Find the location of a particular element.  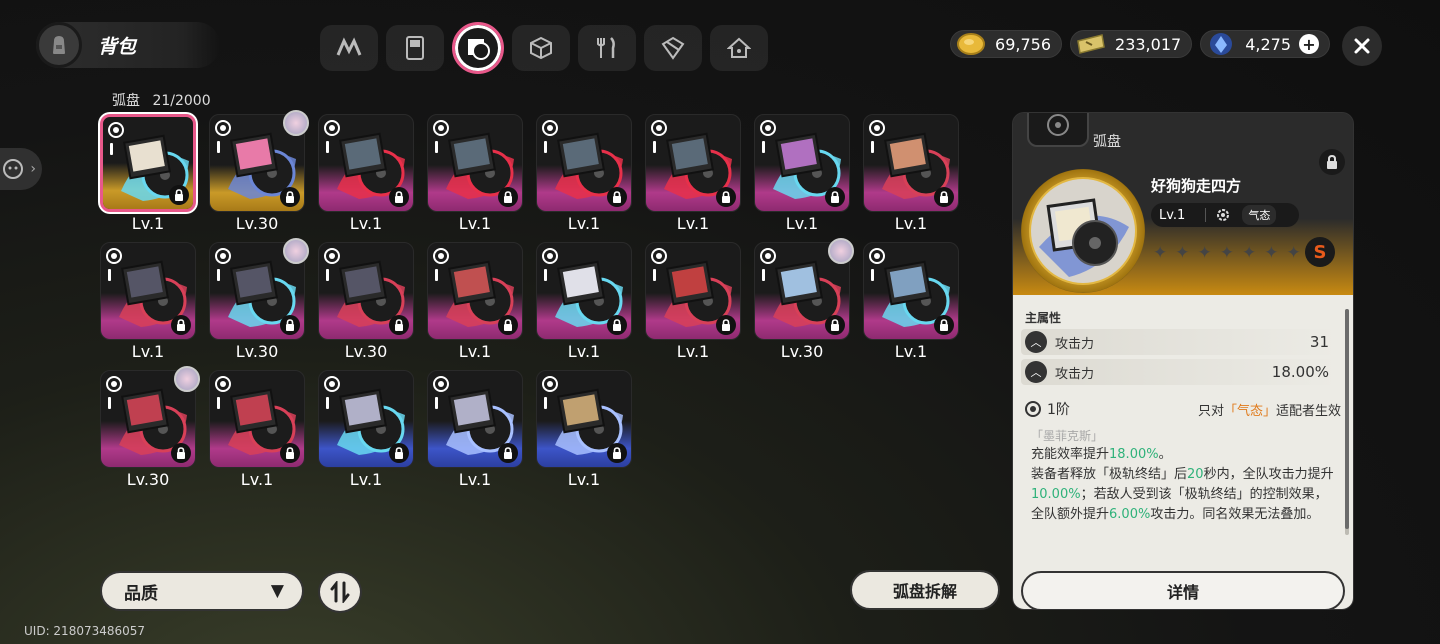

detail-scrollbar is located at coordinates (1347, 422).